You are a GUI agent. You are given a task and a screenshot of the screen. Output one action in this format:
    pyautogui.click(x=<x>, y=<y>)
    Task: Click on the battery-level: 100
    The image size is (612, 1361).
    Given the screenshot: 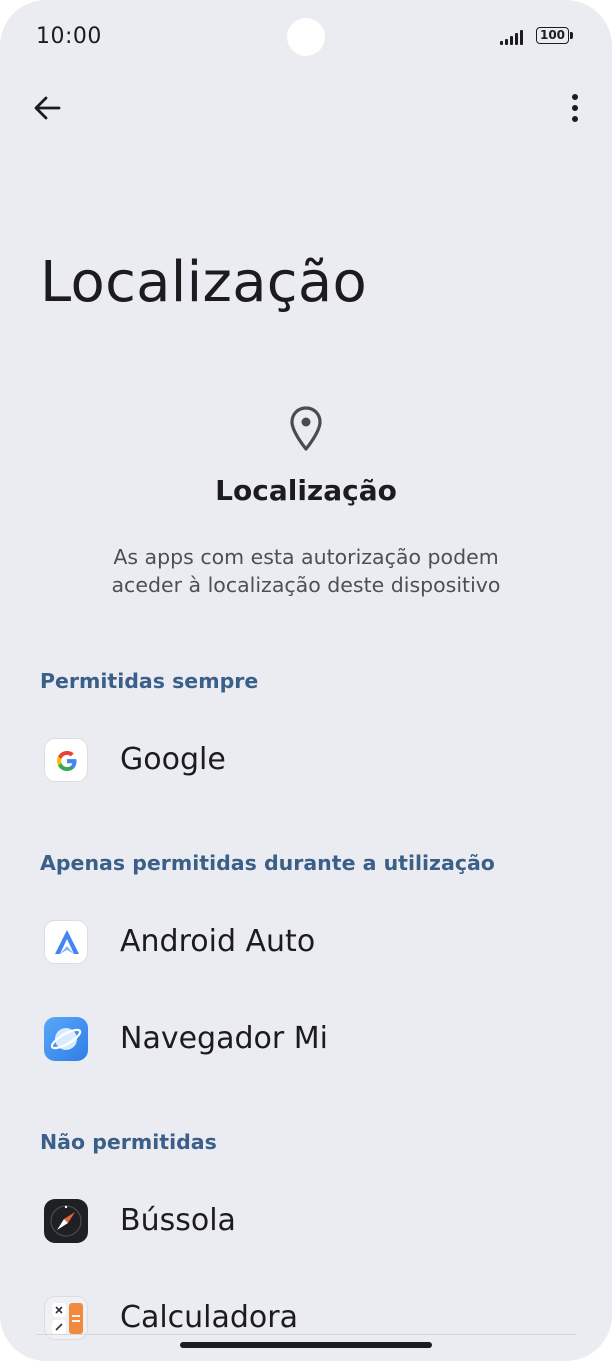 What is the action you would take?
    pyautogui.click(x=552, y=35)
    